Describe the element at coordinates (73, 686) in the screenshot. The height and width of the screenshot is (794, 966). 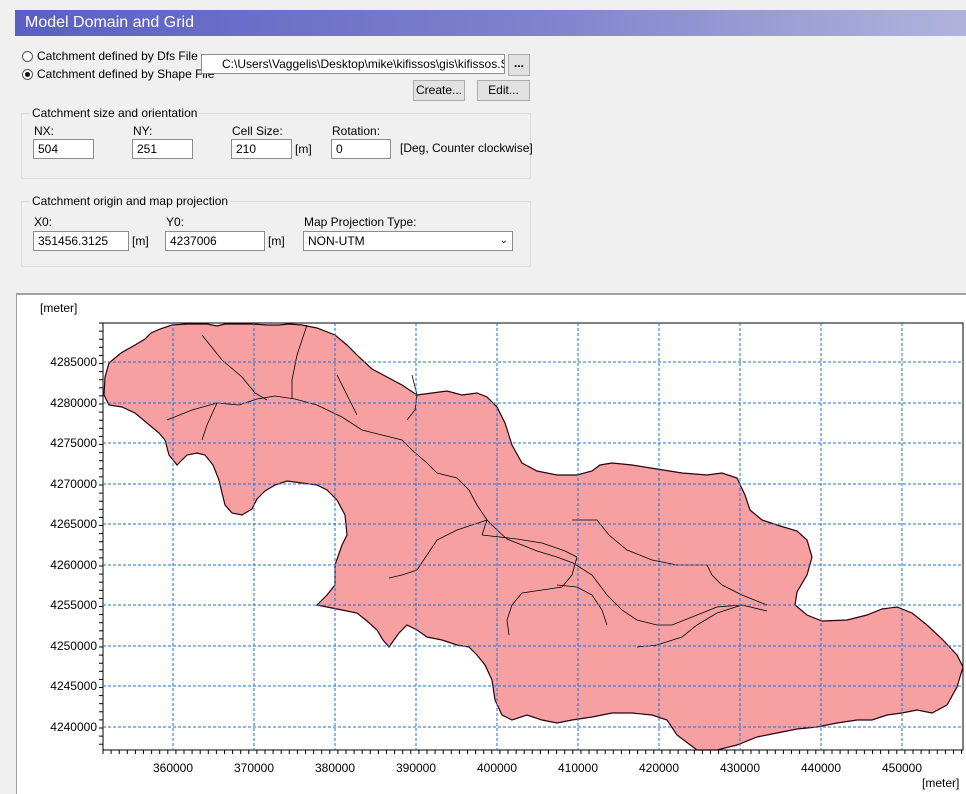
I see `y-tick-label: 4245000` at that location.